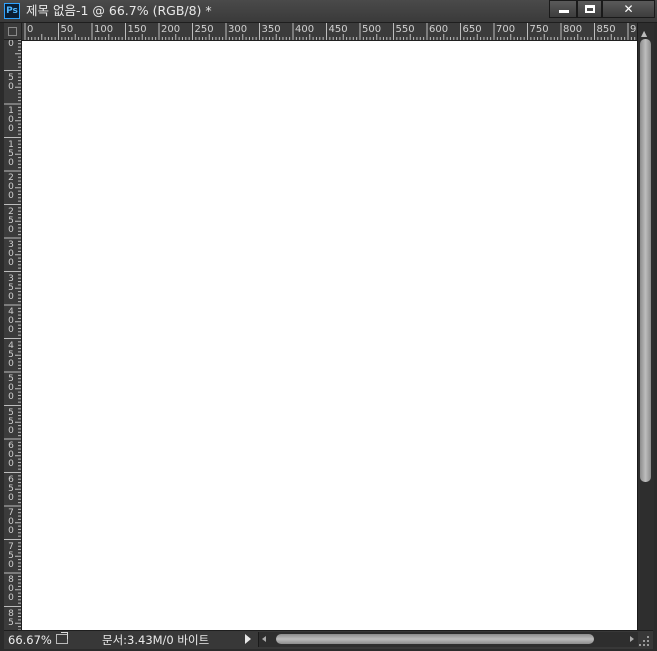 The height and width of the screenshot is (651, 657). I want to click on scroll-up-icon: ▲, so click(644, 33).